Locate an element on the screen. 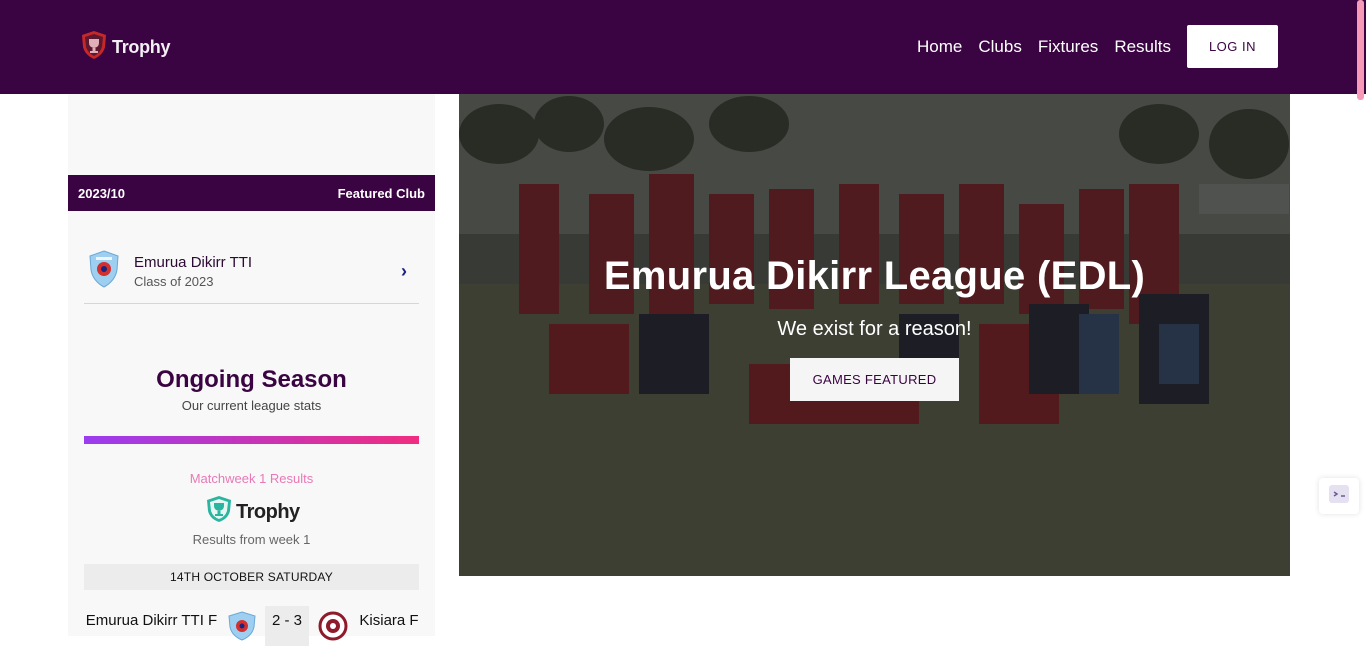 The height and width of the screenshot is (646, 1366). club-crest-icon is located at coordinates (104, 271).